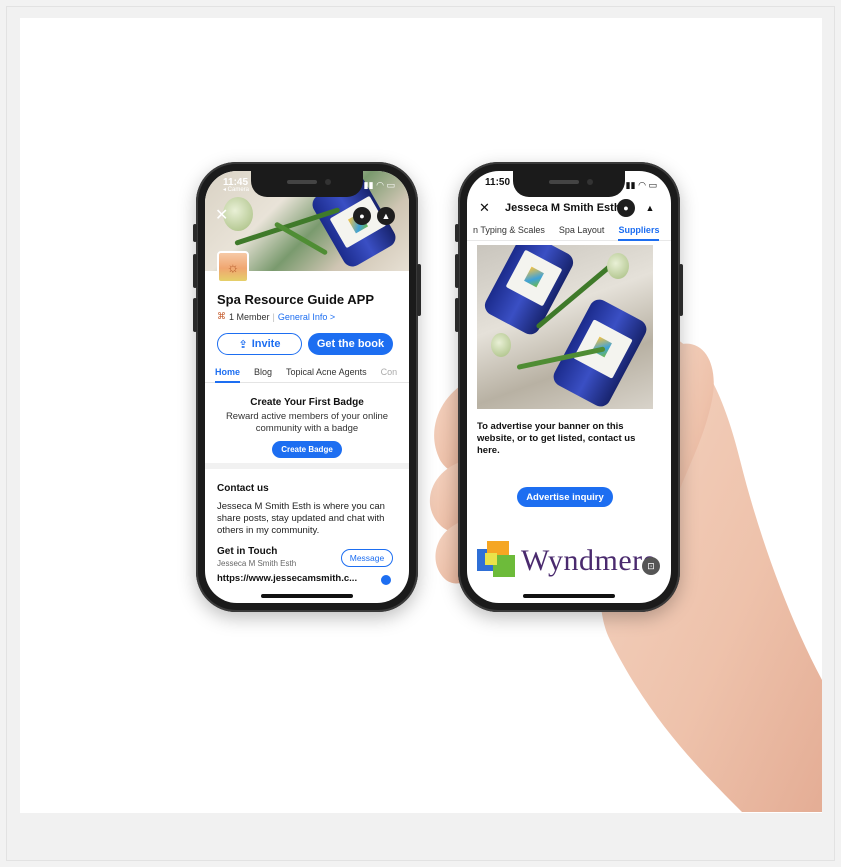  I want to click on tab-topical-acne-agents: Topical Acne Agents, so click(326, 372).